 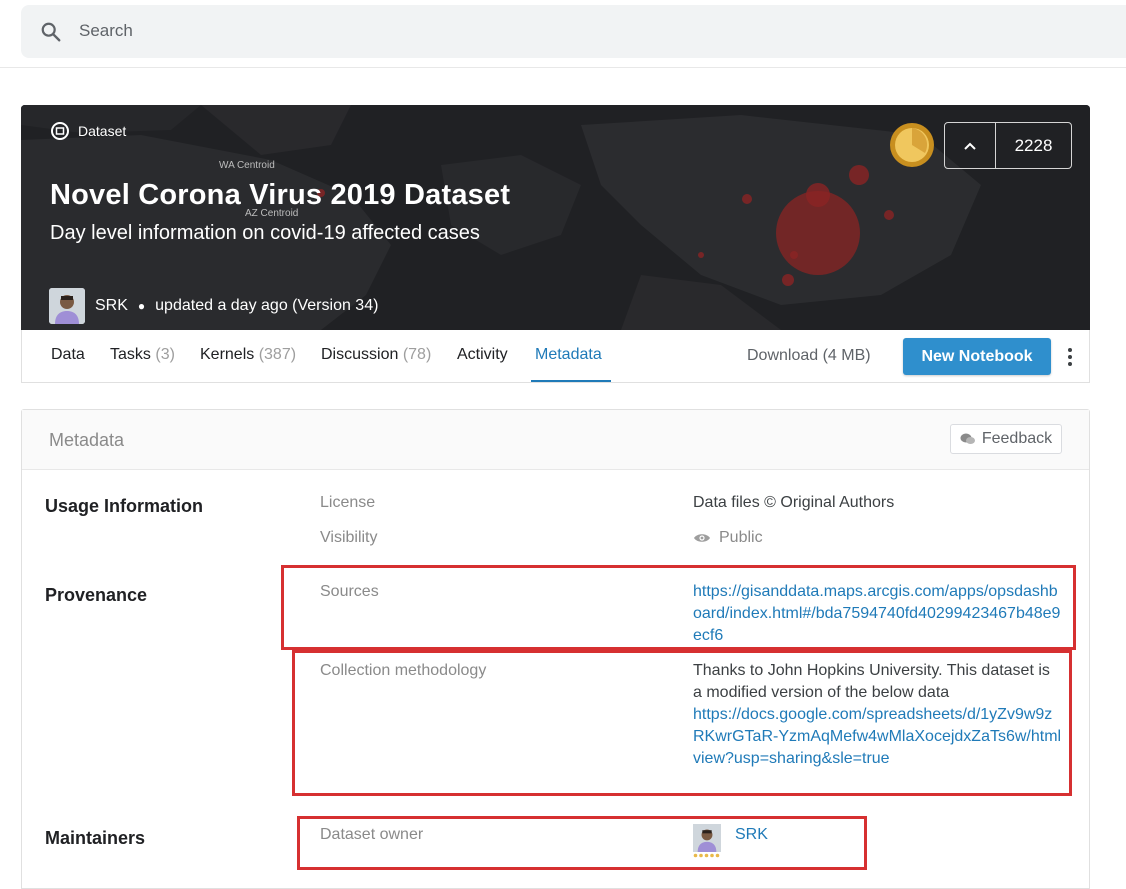 I want to click on tab-label: Tasks, so click(x=130, y=354).